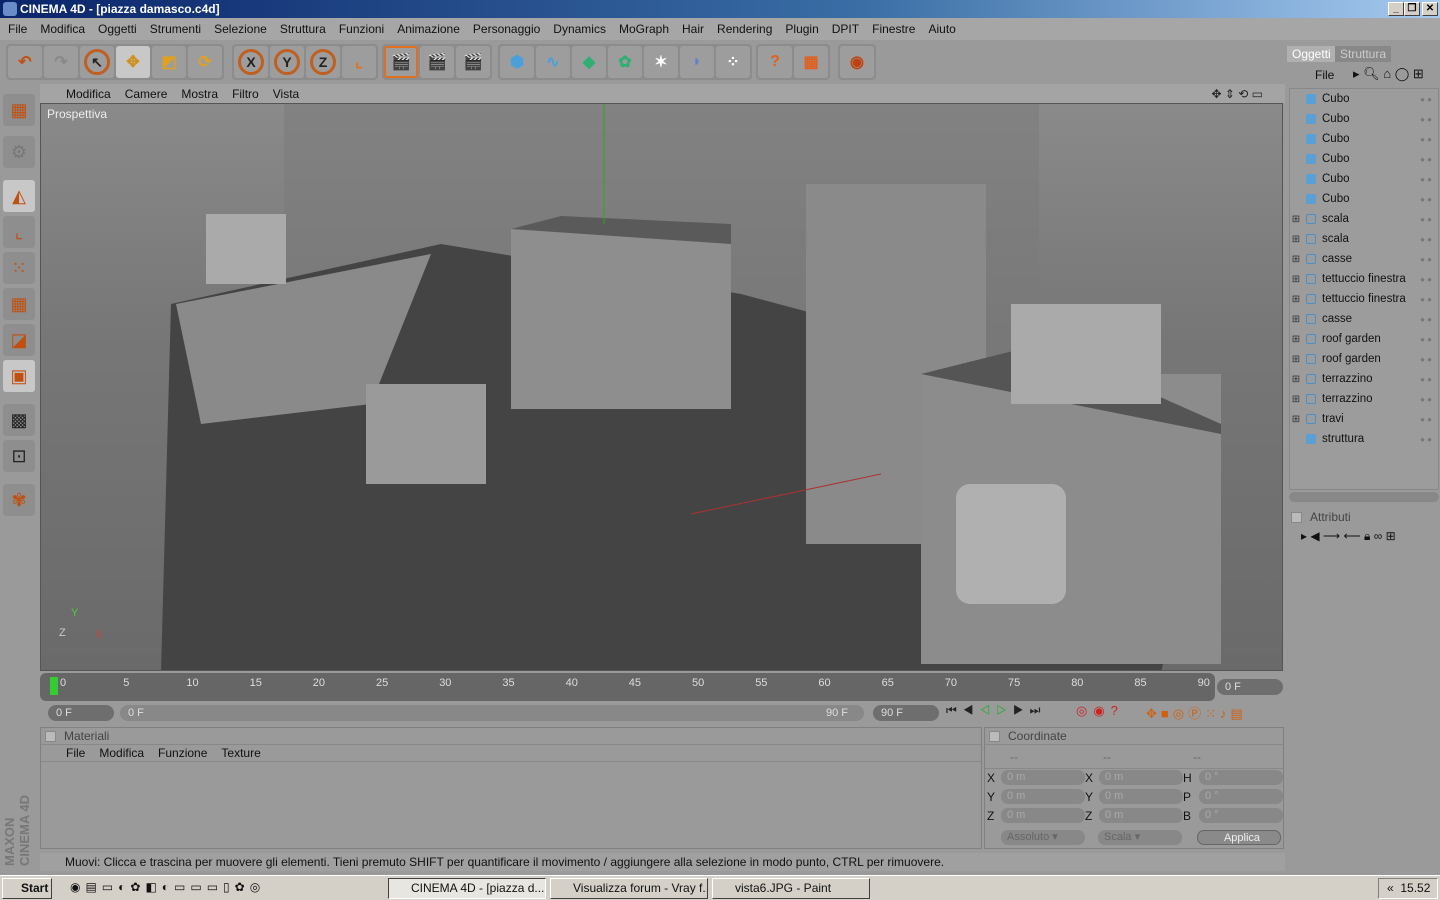 The image size is (1440, 900). What do you see at coordinates (1196, 712) in the screenshot?
I see `key-type-controls: ✥■◎Ⓟ⁙♪▤` at bounding box center [1196, 712].